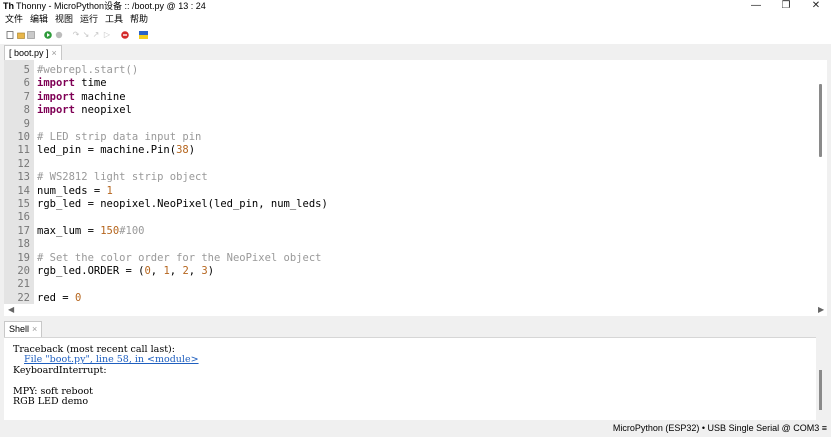  I want to click on shell-output-line: KeyboardInterrupt:, so click(60, 370).